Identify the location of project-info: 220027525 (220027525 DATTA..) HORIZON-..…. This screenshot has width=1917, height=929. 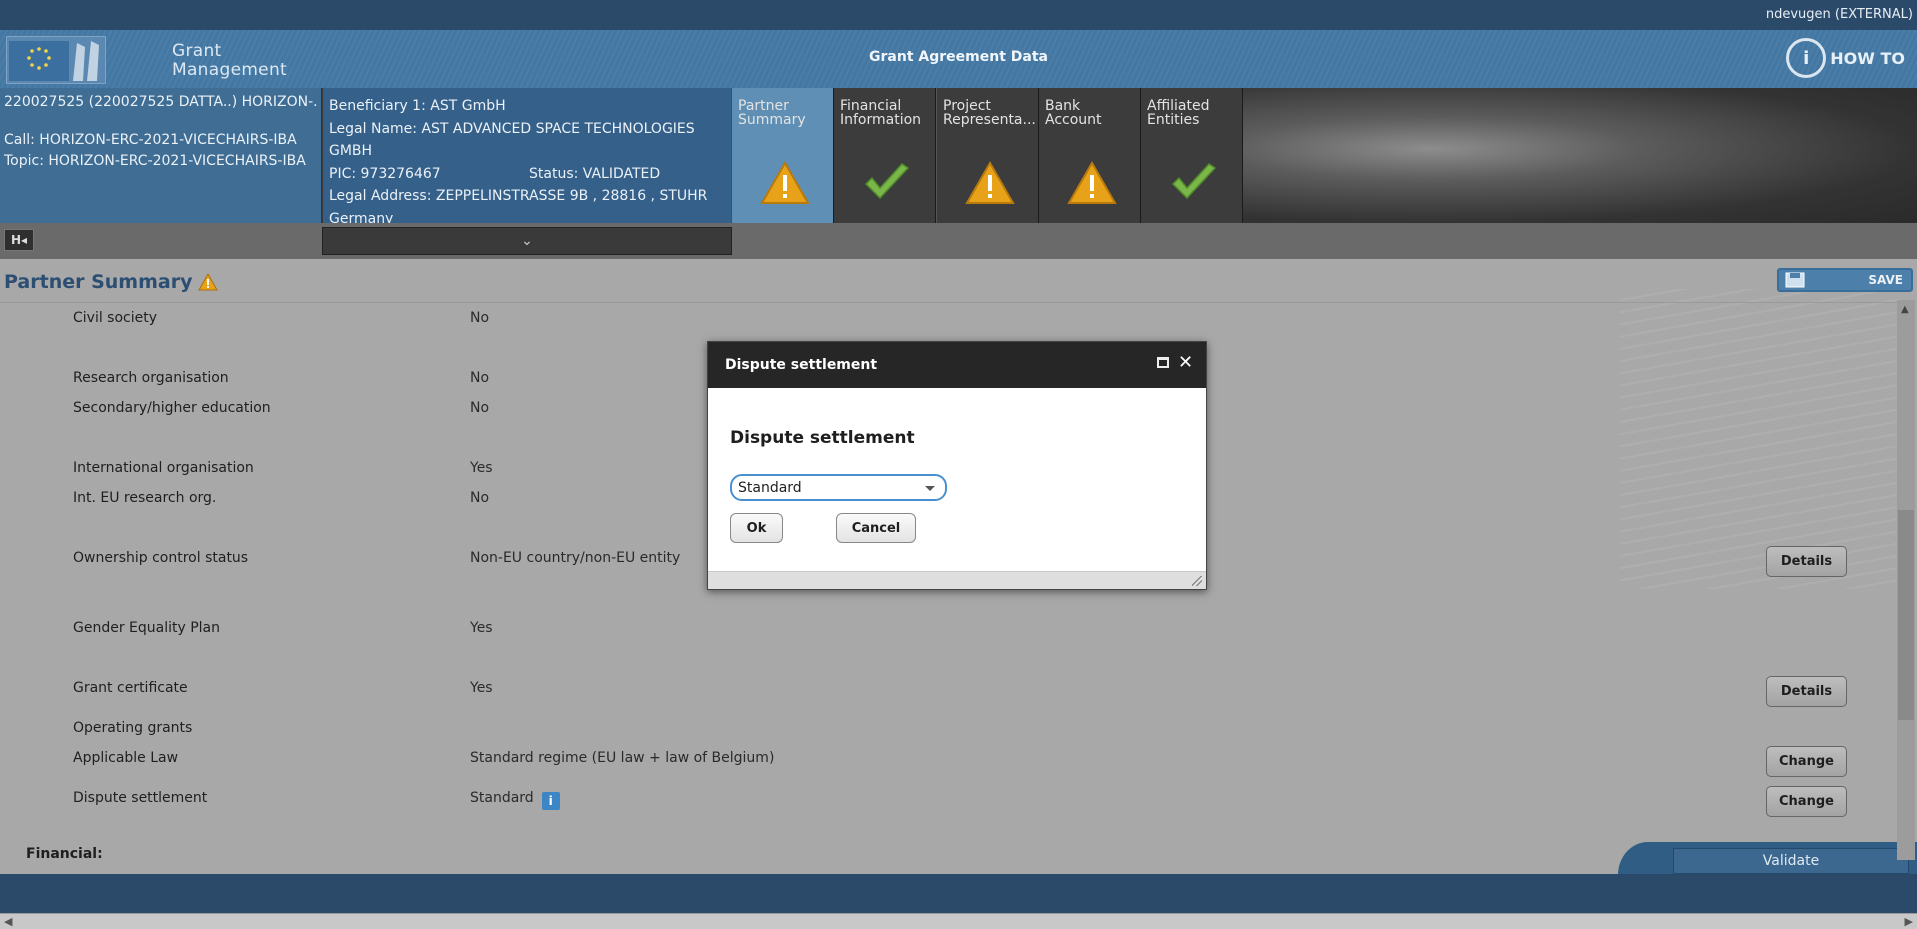
(161, 155).